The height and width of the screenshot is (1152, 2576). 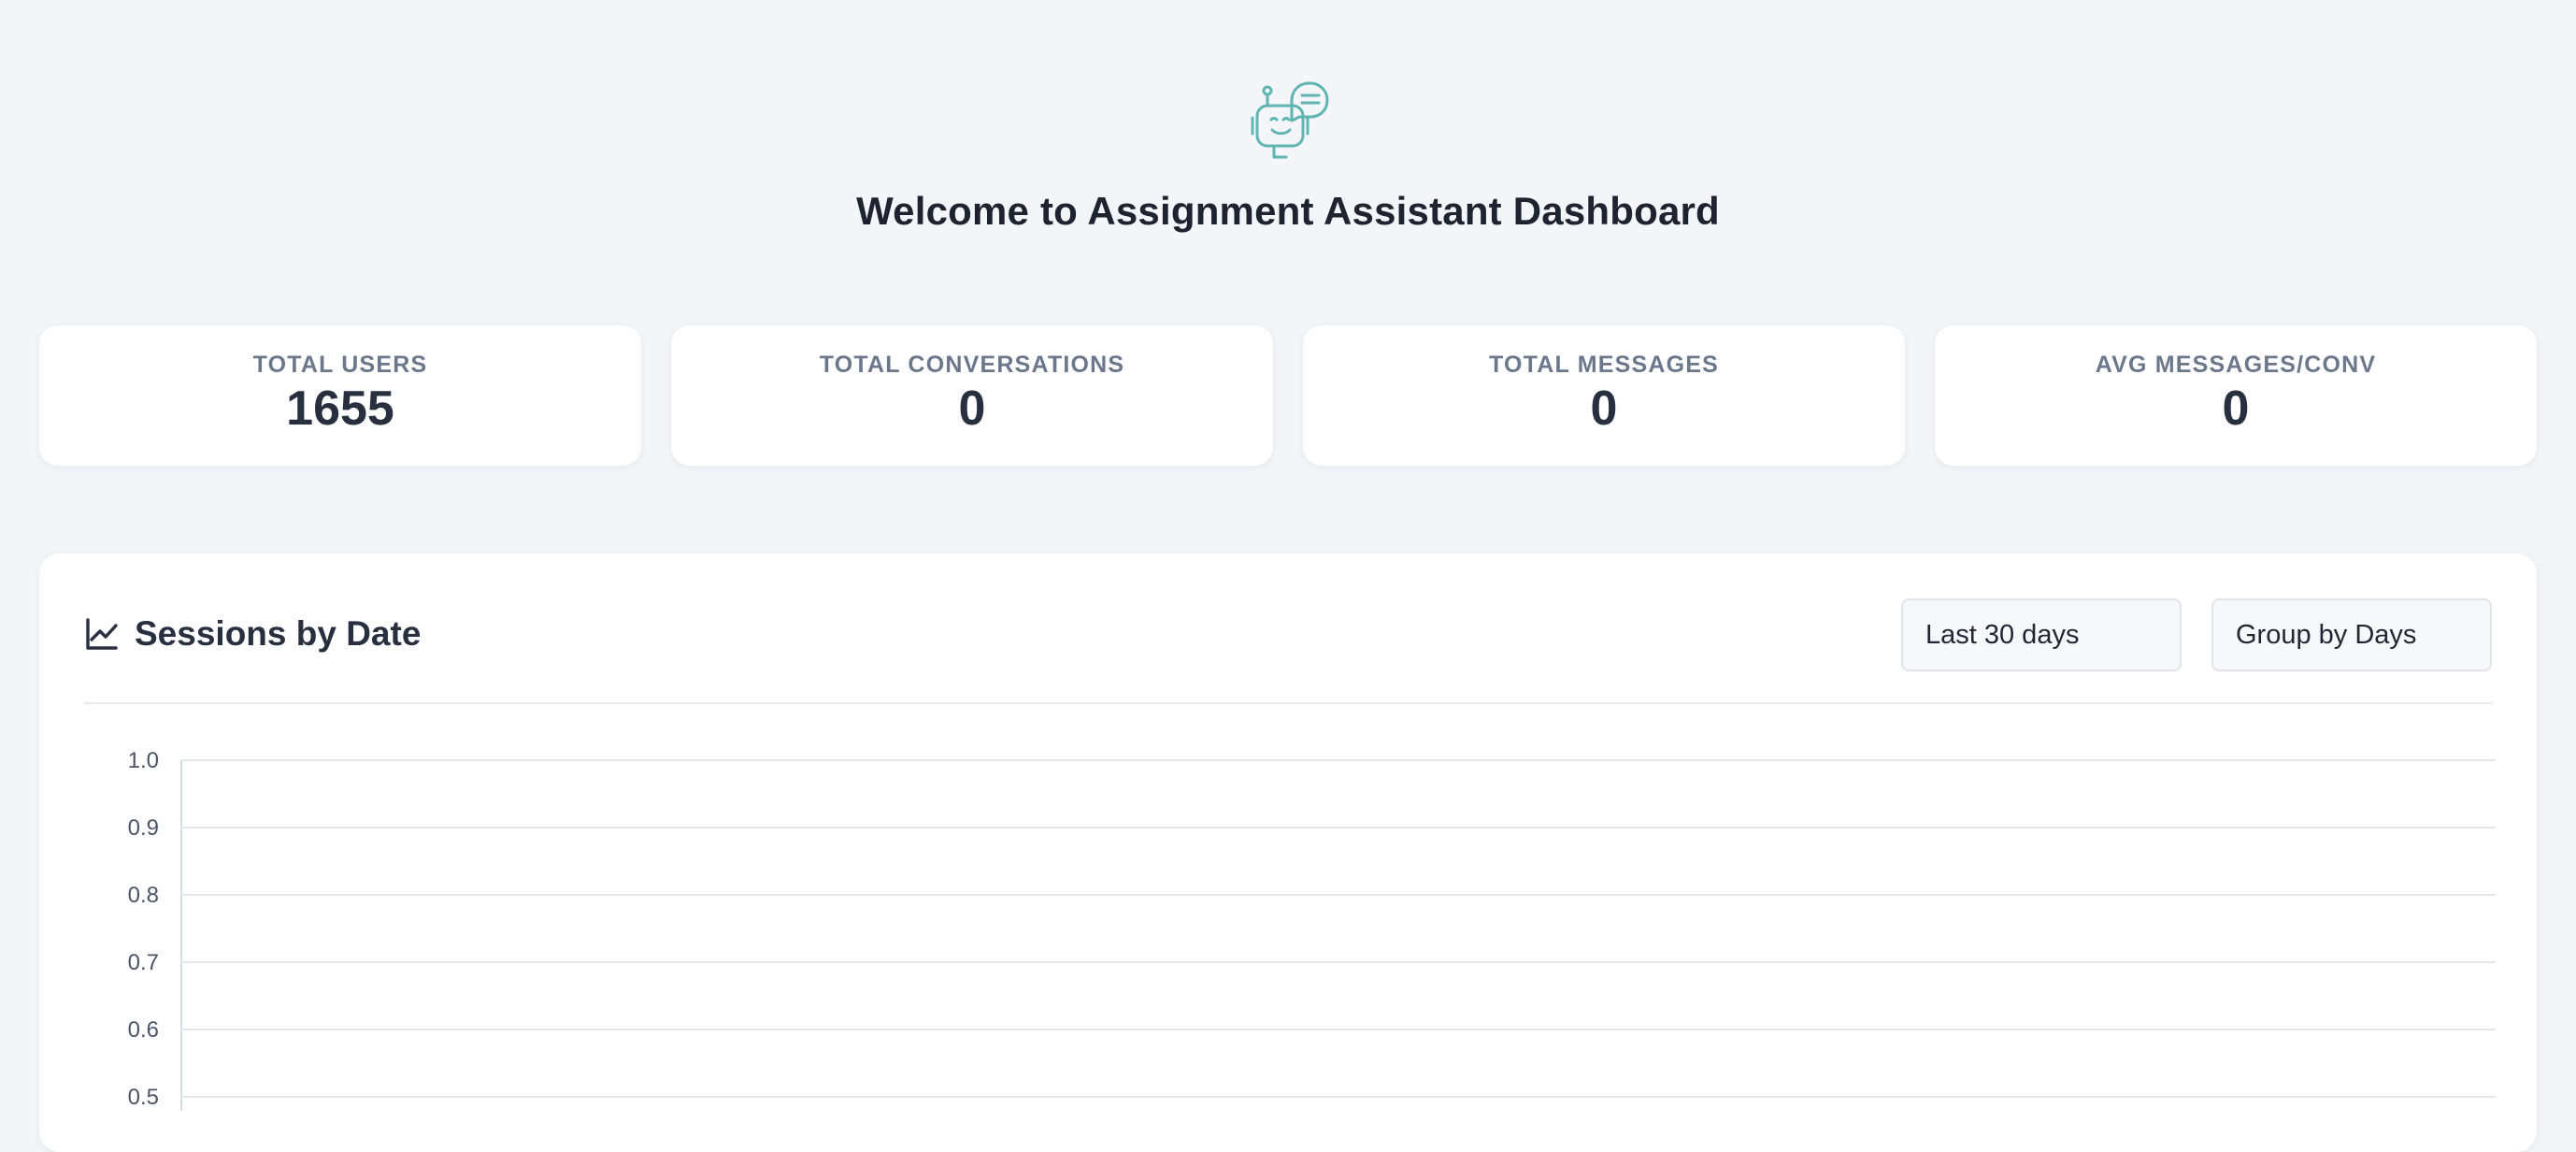 I want to click on y-tick-label: 0.7, so click(x=143, y=962).